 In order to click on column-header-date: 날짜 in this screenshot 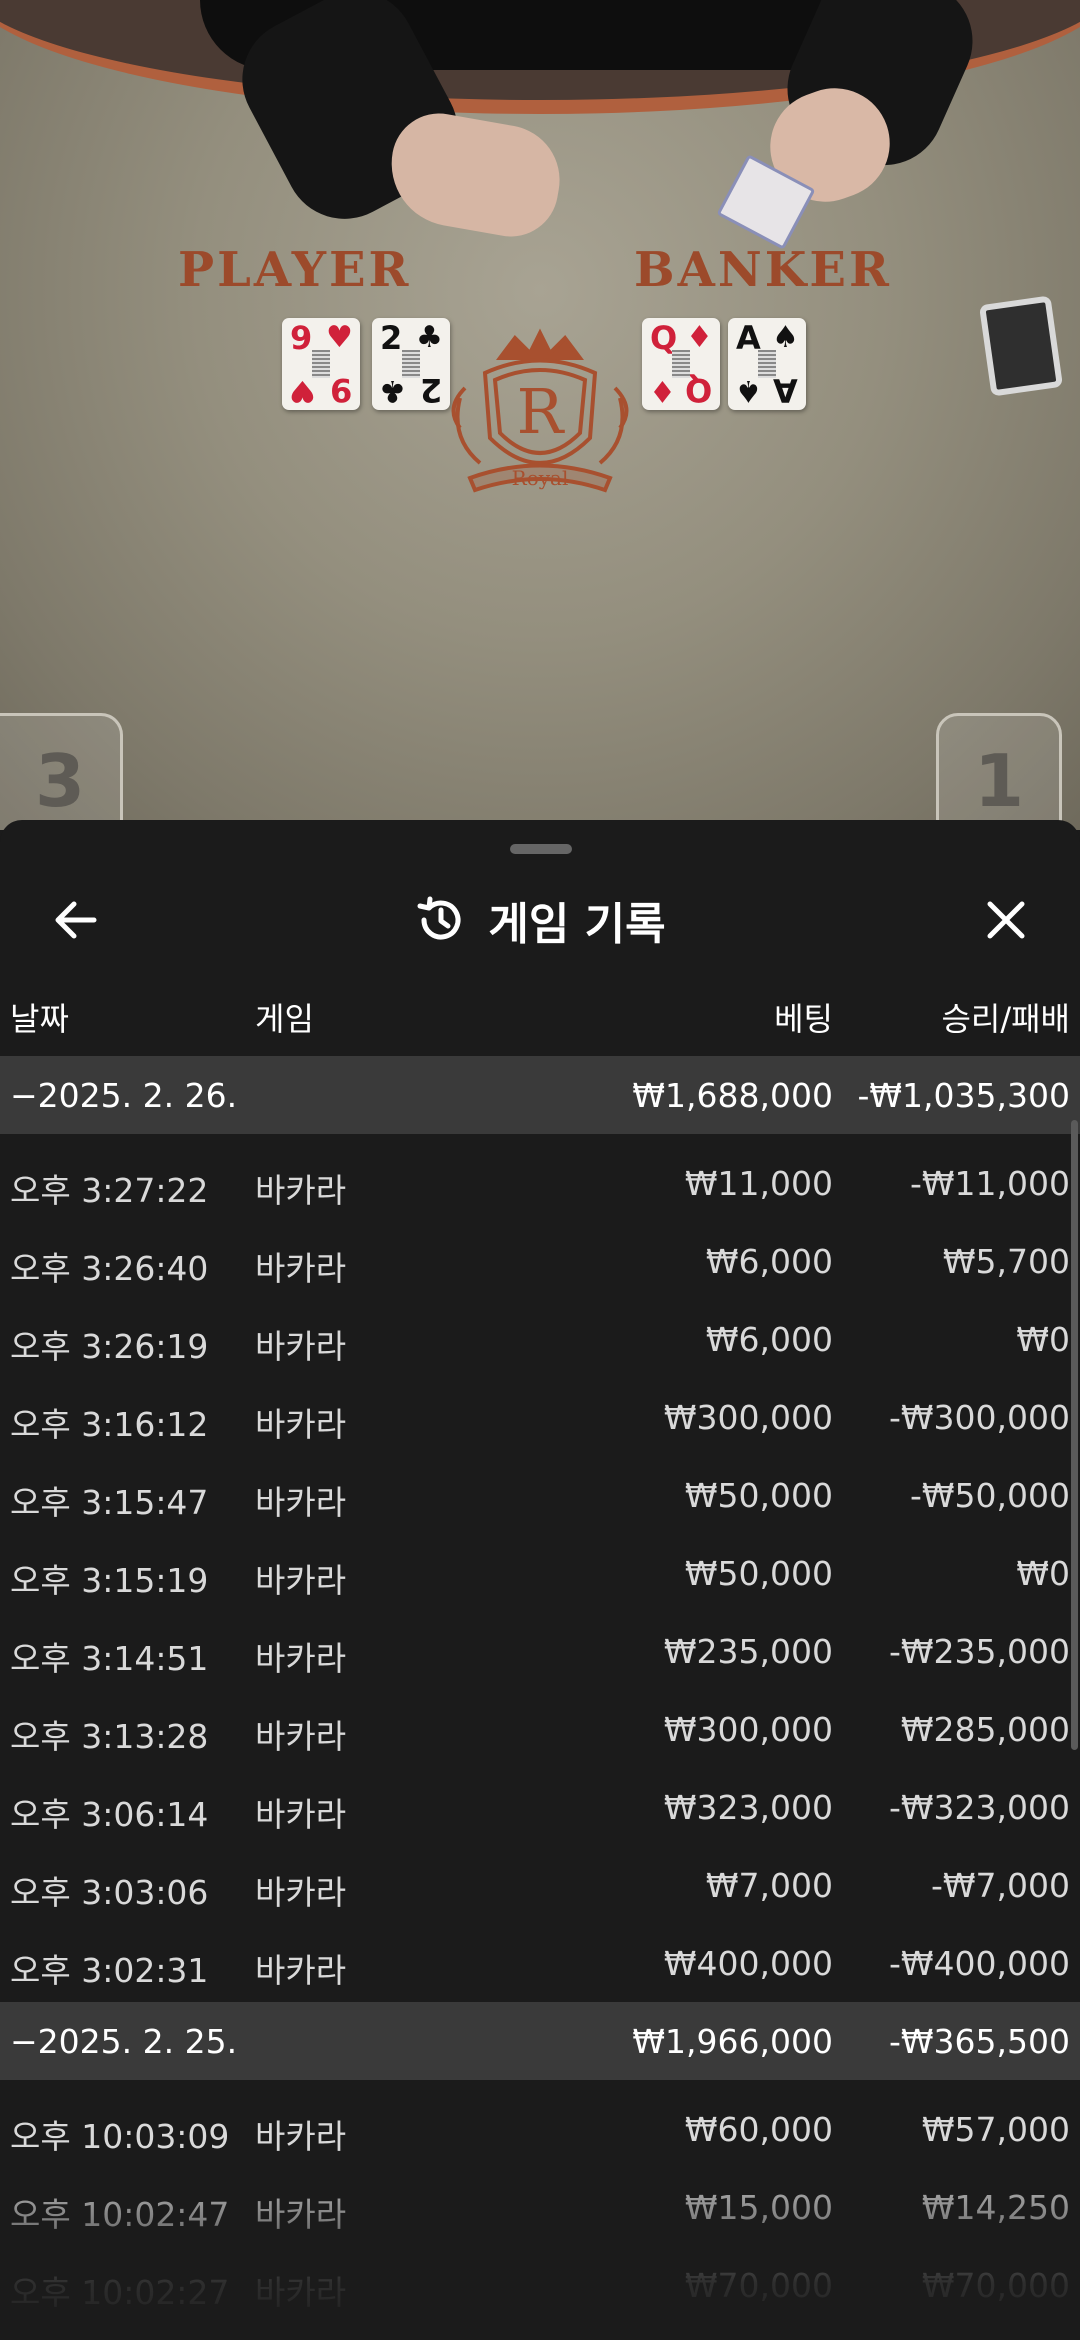, I will do `click(39, 1019)`.